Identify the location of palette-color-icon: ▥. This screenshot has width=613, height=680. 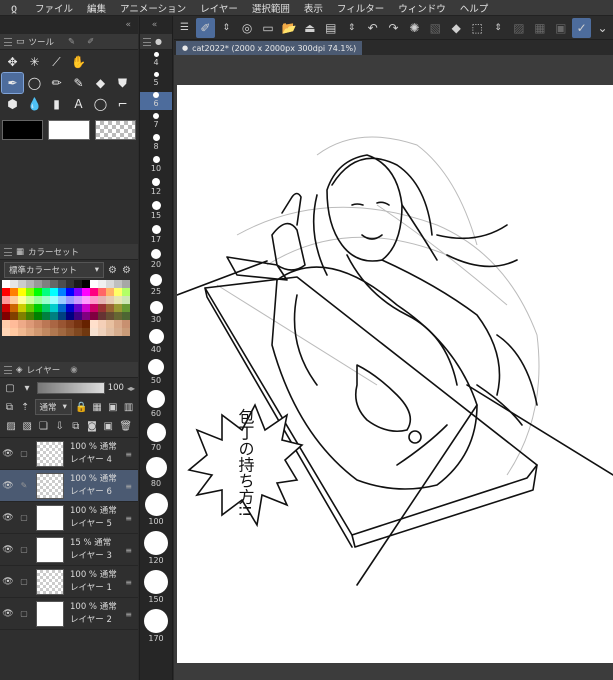
(128, 407).